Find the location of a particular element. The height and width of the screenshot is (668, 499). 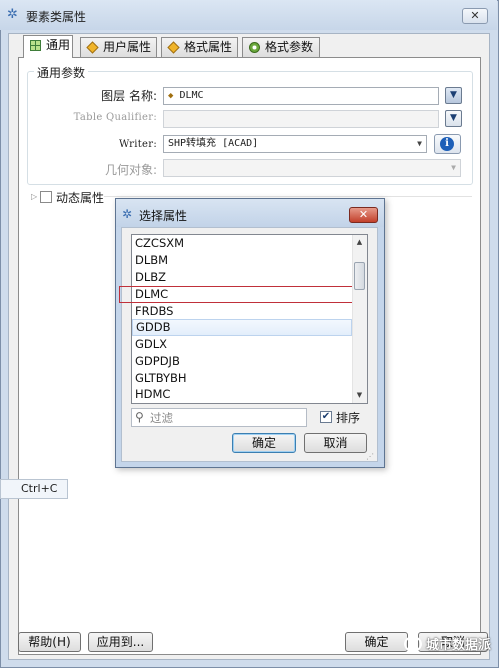

scroll-thumb is located at coordinates (359, 276).